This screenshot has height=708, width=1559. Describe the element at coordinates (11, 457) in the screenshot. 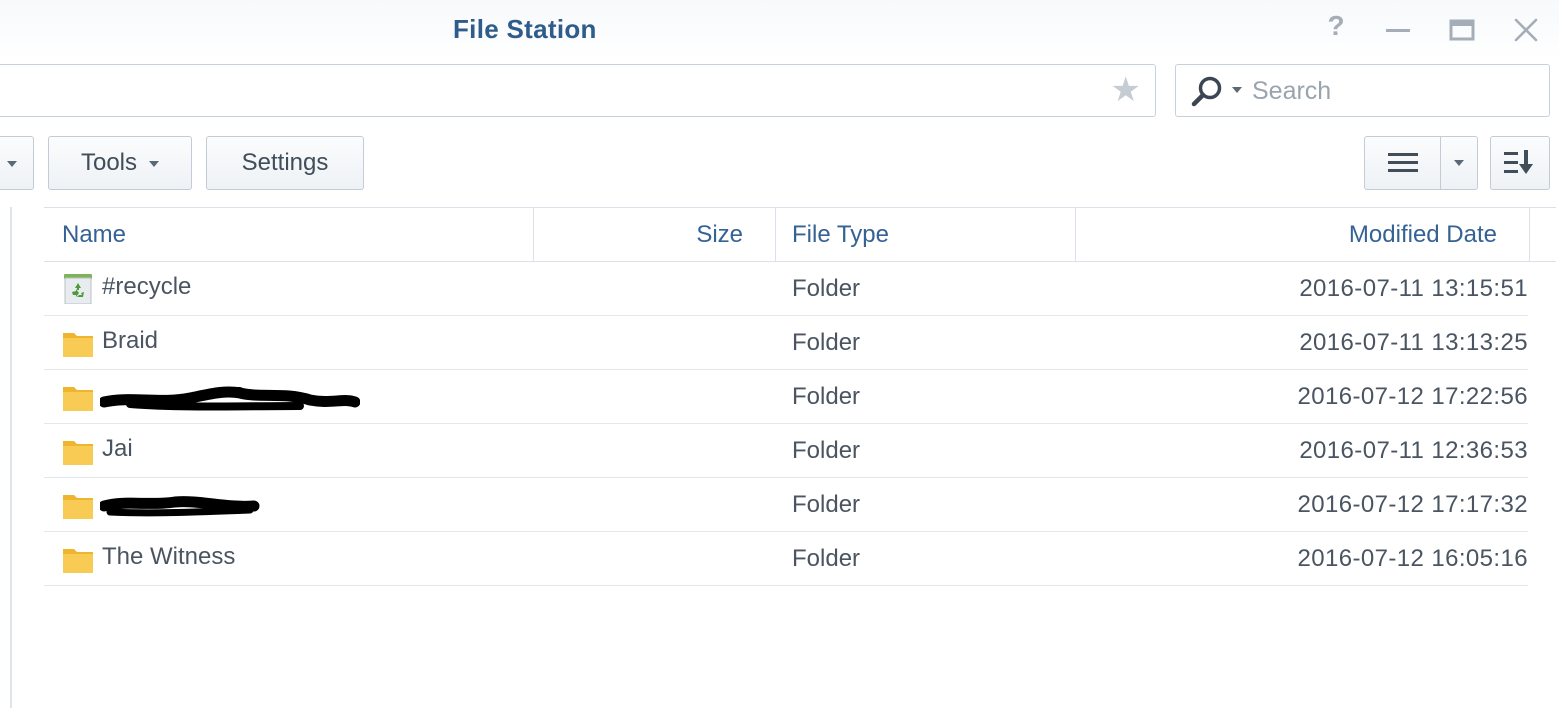

I see `navigation-pane-divider` at that location.